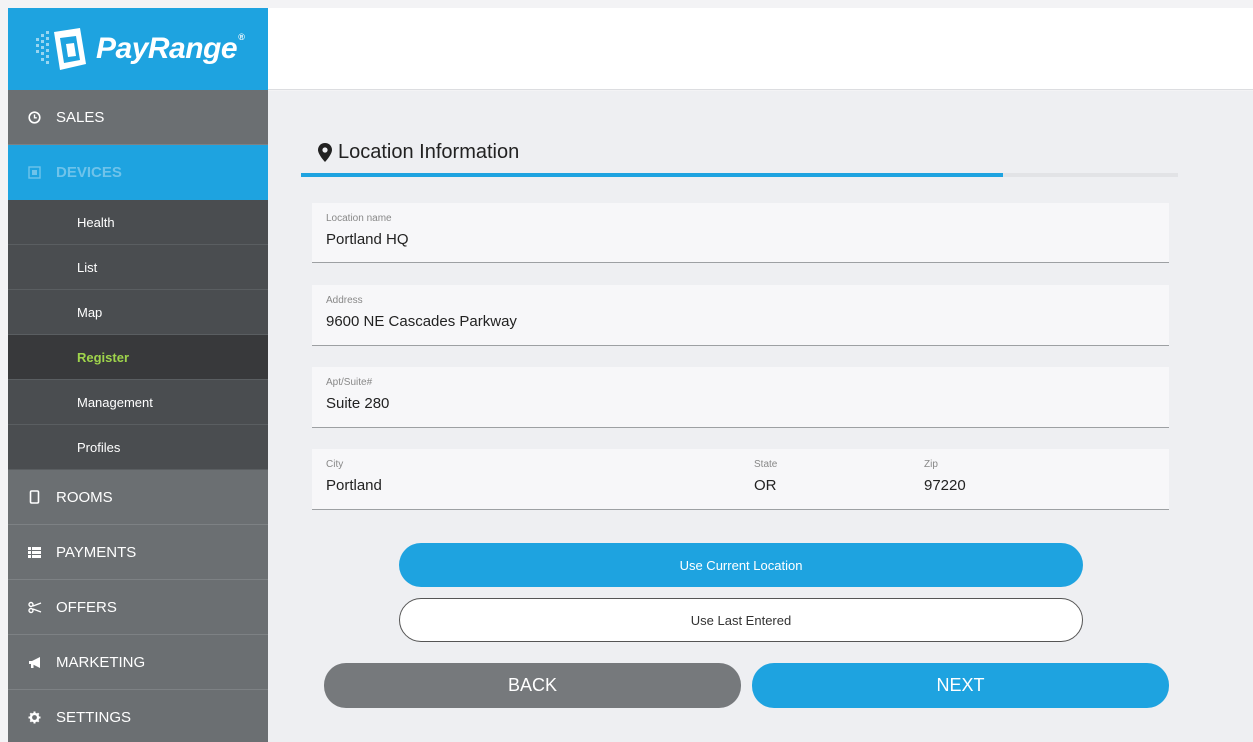  I want to click on city-value: Portland, so click(354, 485).